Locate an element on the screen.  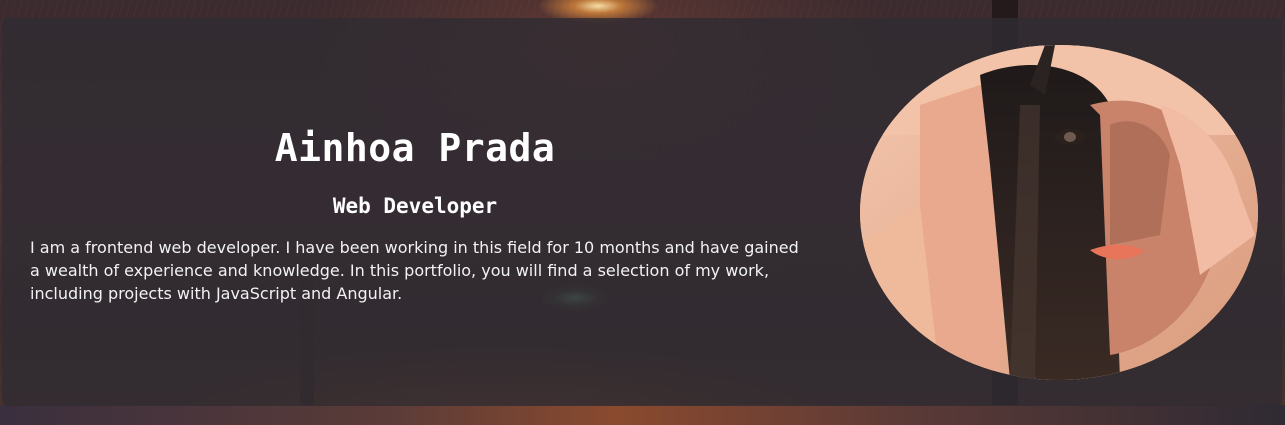
profile-name: Ainhoa Prada is located at coordinates (415, 148).